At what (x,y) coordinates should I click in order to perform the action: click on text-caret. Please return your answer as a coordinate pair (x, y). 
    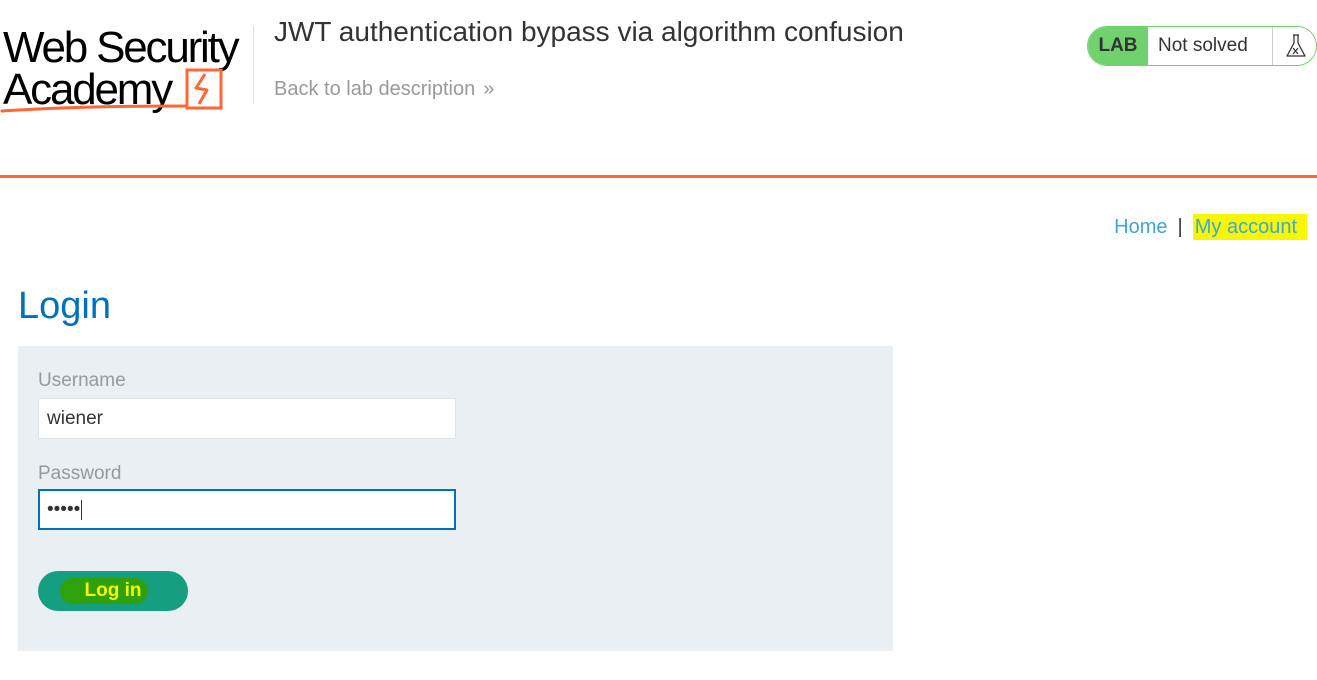
    Looking at the image, I should click on (82, 509).